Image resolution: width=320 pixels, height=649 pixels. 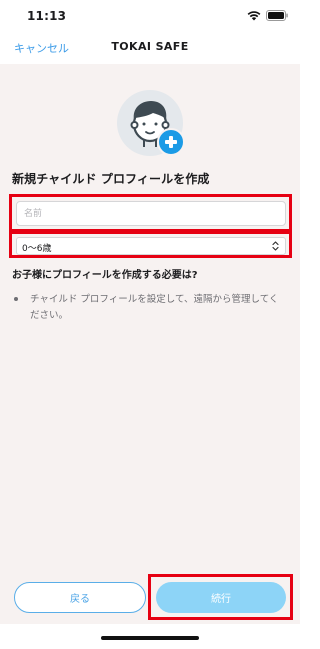 I want to click on section-title: 新規チャイルド プロフィールを作成, so click(x=111, y=179).